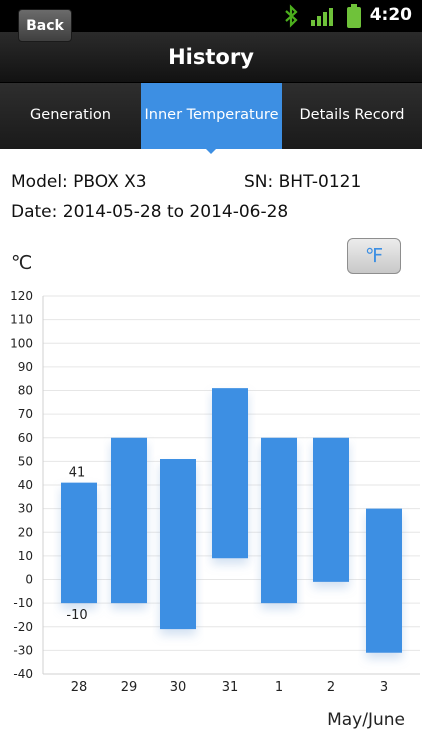 Image resolution: width=422 pixels, height=750 pixels. Describe the element at coordinates (366, 720) in the screenshot. I see `x-axis-label: May/June` at that location.